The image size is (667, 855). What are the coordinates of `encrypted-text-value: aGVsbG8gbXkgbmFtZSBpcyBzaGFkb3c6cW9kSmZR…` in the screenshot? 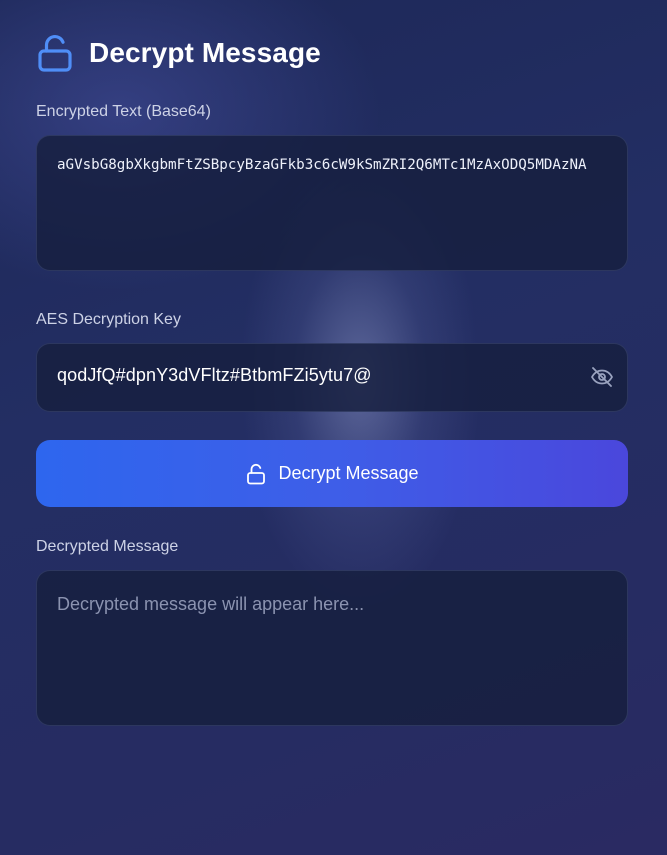 It's located at (322, 165).